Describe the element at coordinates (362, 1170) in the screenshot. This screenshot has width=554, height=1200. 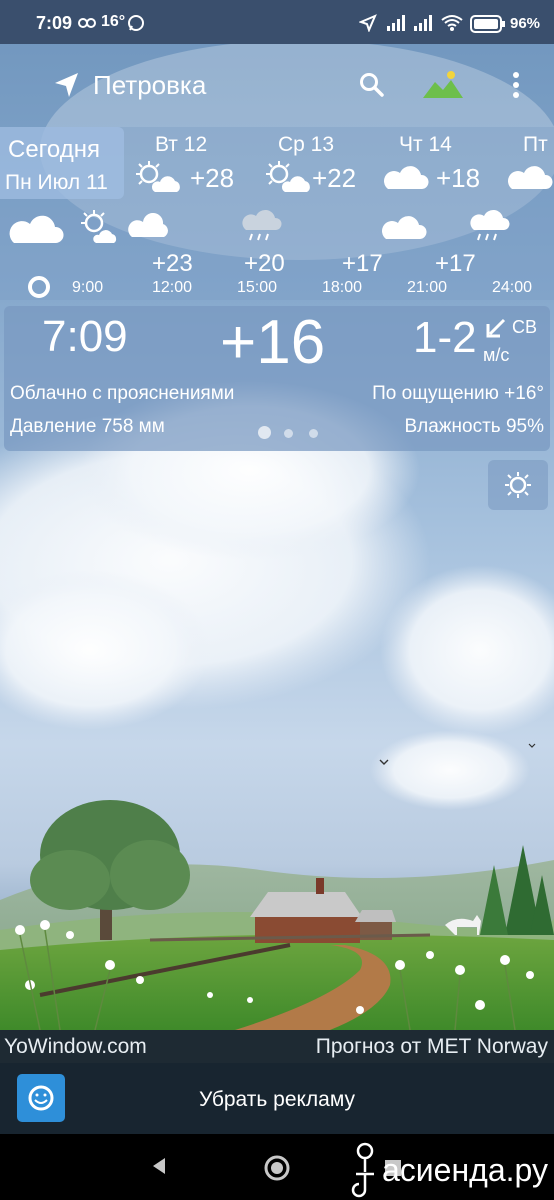
I see `watermark-logo-icon` at that location.